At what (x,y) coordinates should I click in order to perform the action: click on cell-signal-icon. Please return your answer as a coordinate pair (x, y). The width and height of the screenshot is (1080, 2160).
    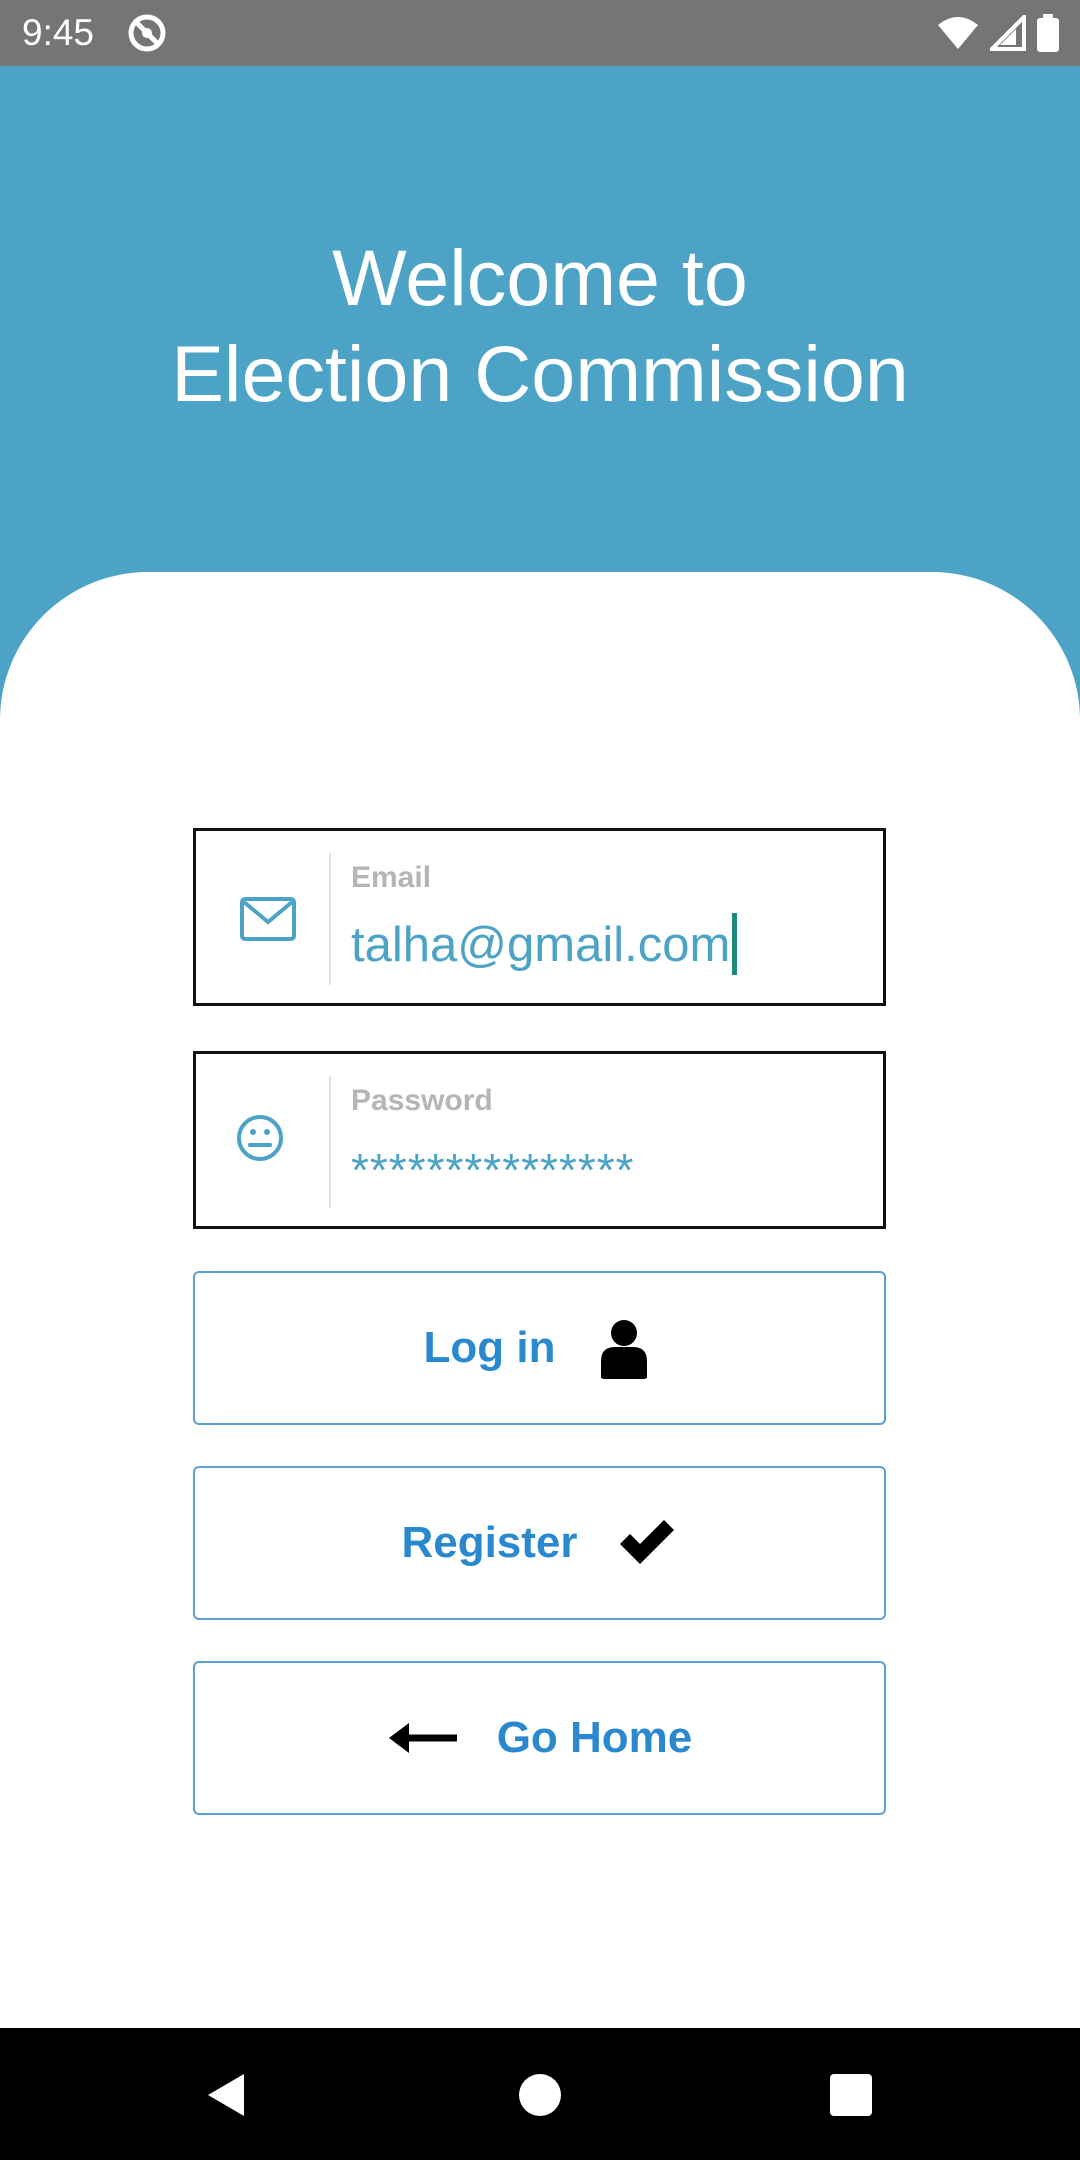
    Looking at the image, I should click on (1008, 33).